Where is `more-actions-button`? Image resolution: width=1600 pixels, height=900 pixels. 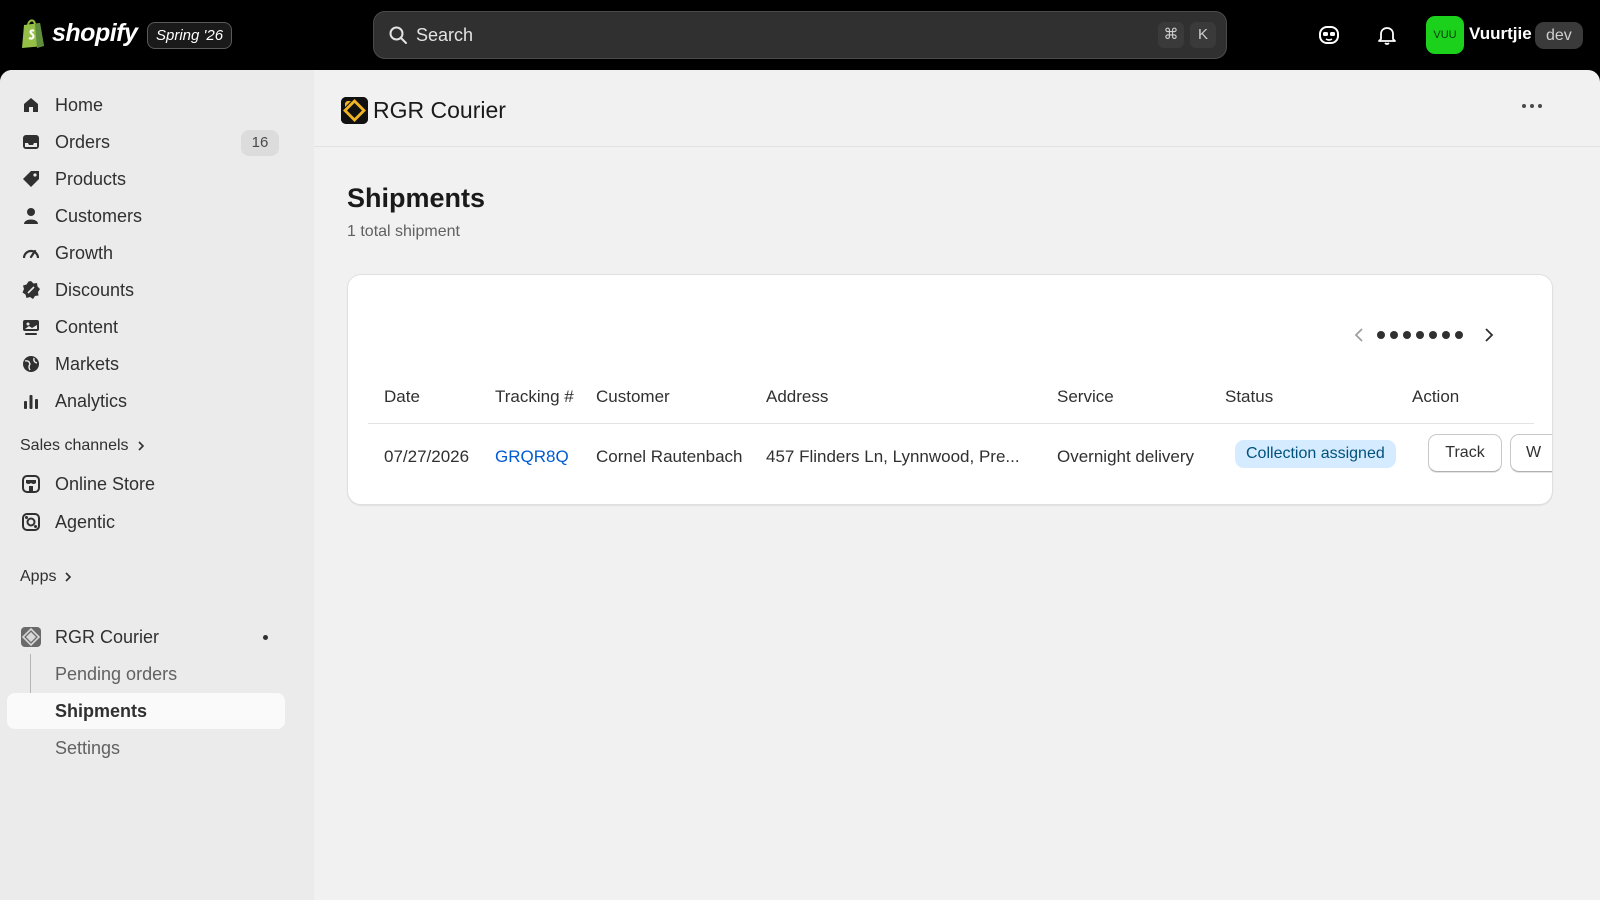
more-actions-button is located at coordinates (1532, 106).